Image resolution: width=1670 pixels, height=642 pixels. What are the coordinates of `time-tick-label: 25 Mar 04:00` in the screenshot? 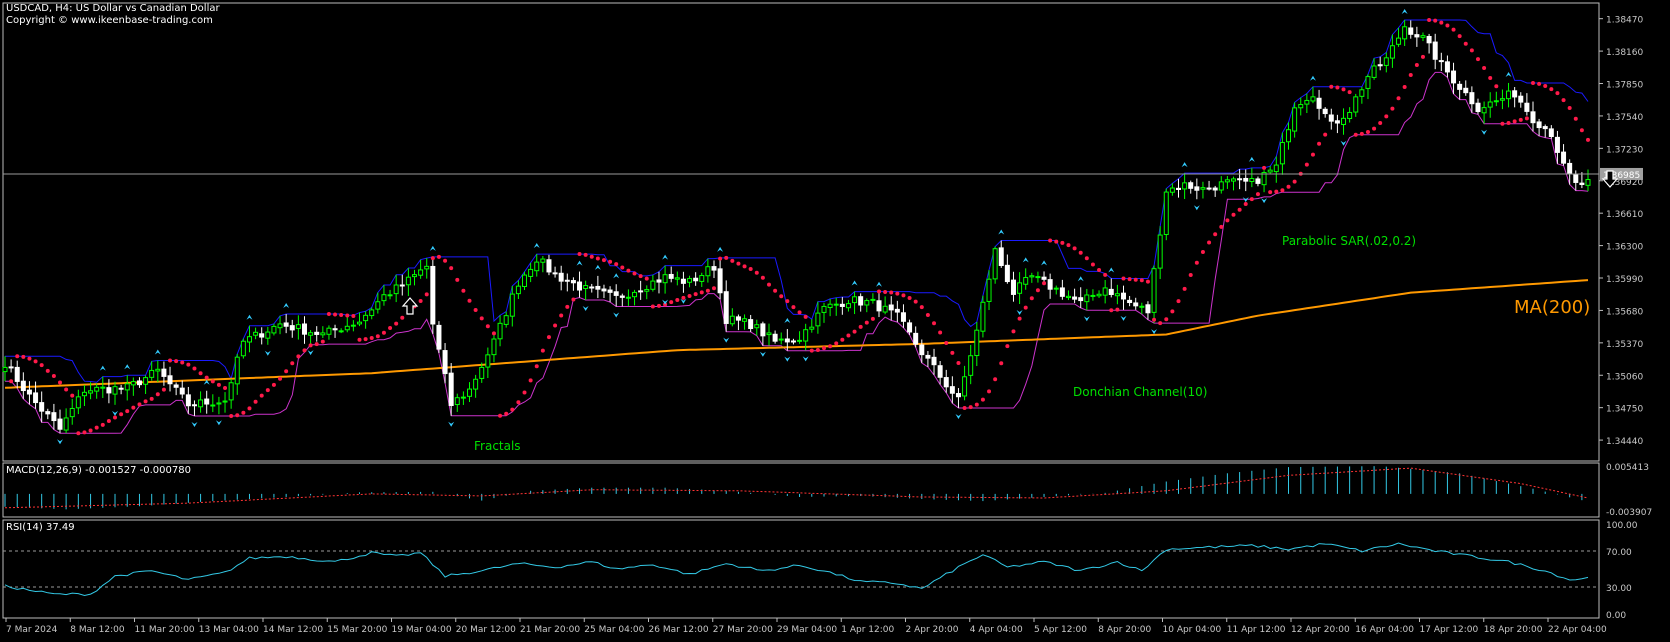 It's located at (614, 630).